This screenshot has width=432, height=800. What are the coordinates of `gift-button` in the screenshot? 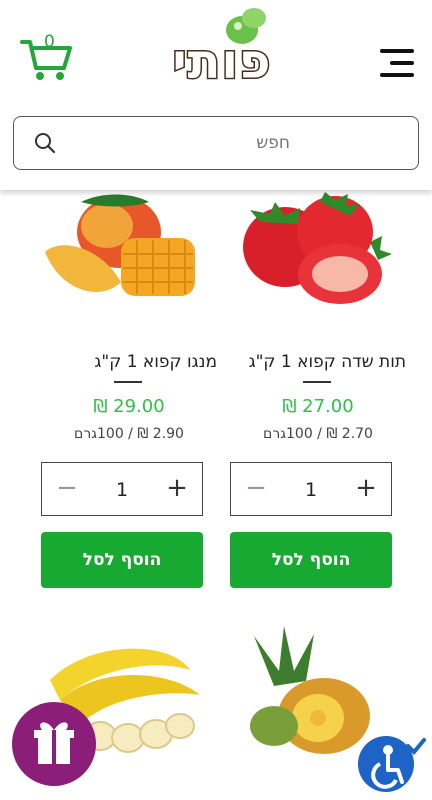 It's located at (54, 744).